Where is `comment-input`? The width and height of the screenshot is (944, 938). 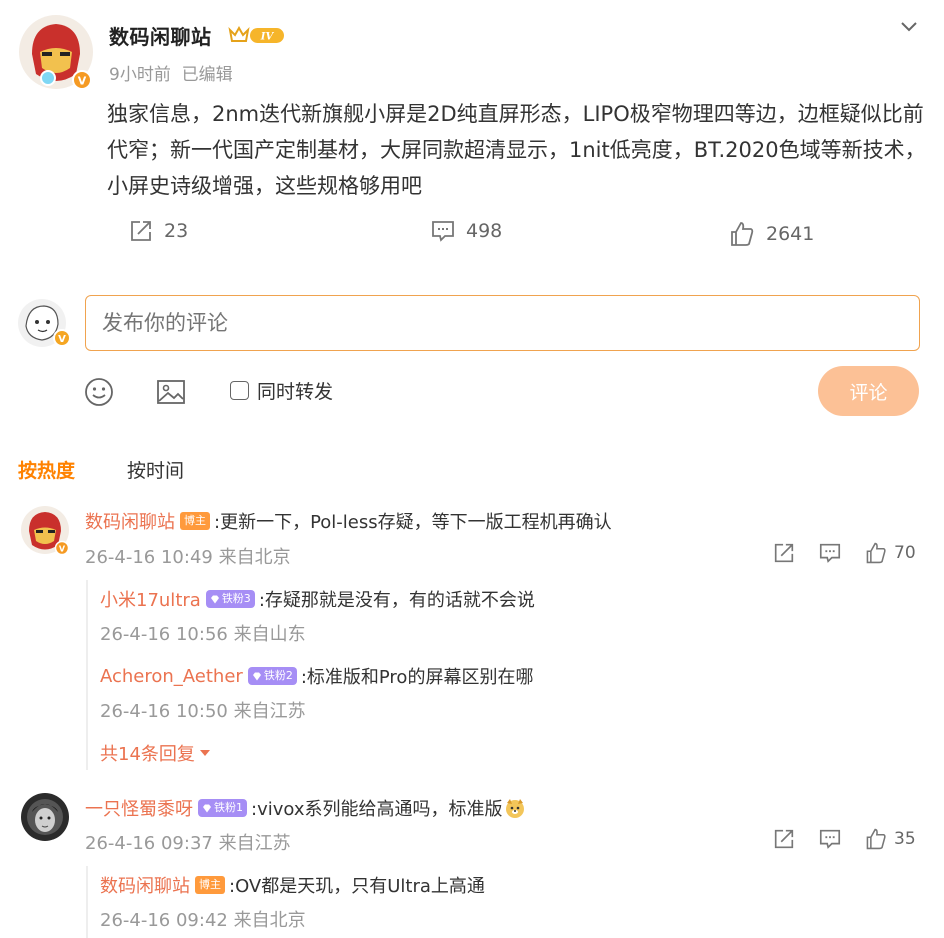
comment-input is located at coordinates (502, 323).